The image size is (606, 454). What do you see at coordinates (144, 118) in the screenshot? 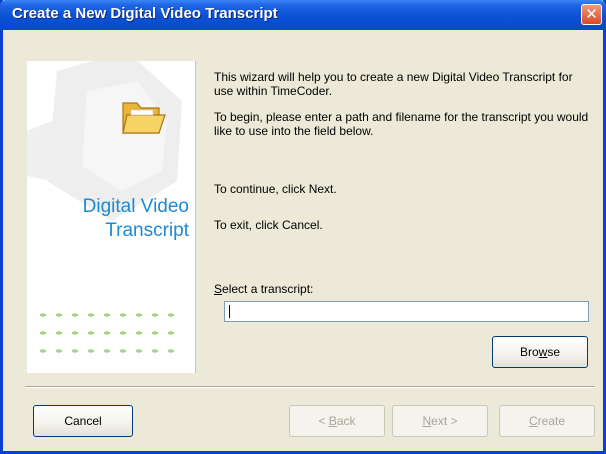
I see `folder-icon` at bounding box center [144, 118].